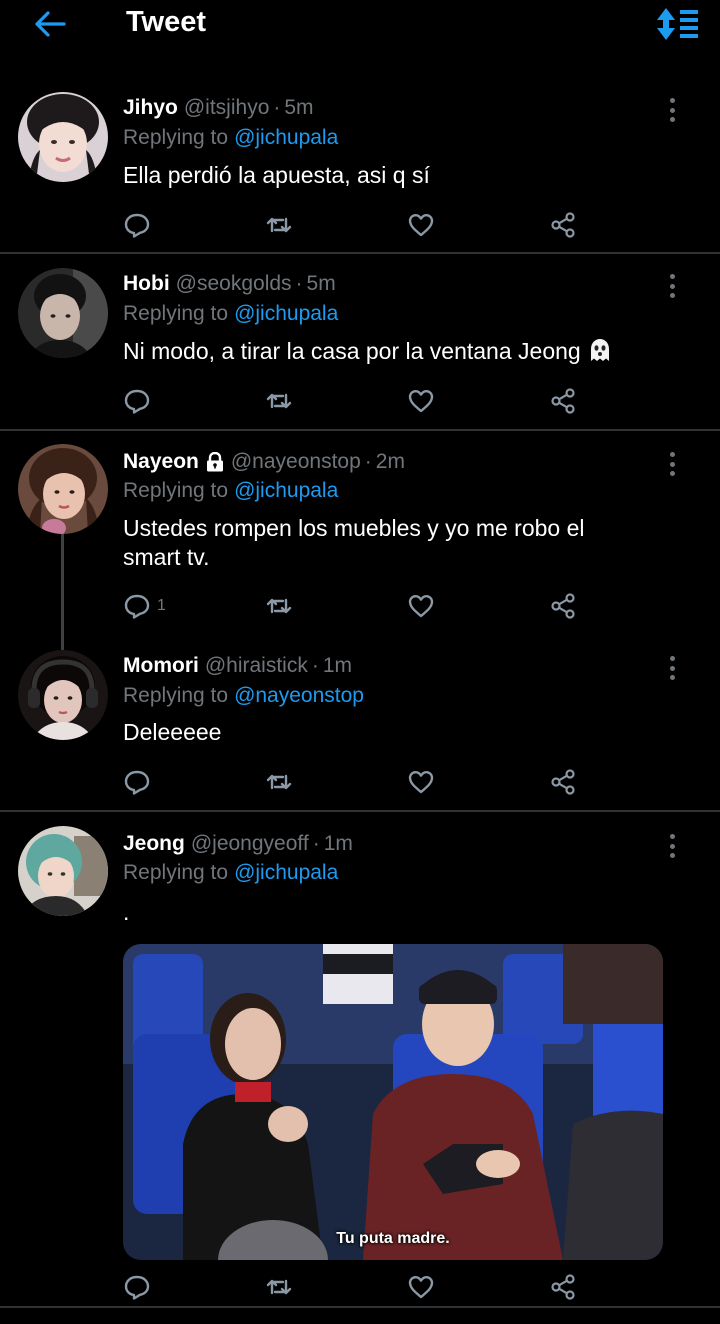 The height and width of the screenshot is (1324, 720). Describe the element at coordinates (144, 606) in the screenshot. I see `reply-button: 1` at that location.